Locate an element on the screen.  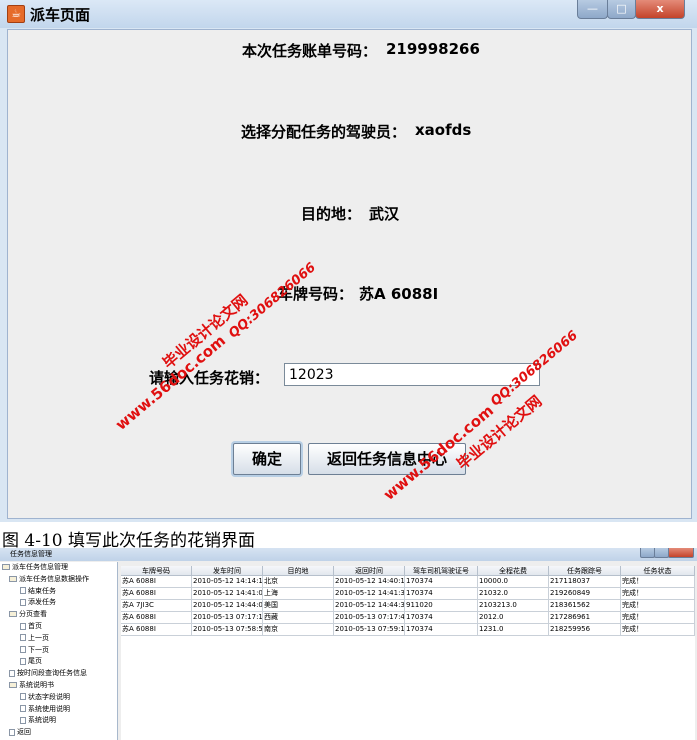
tree-item-label: 系统说明 is located at coordinates (42, 720).